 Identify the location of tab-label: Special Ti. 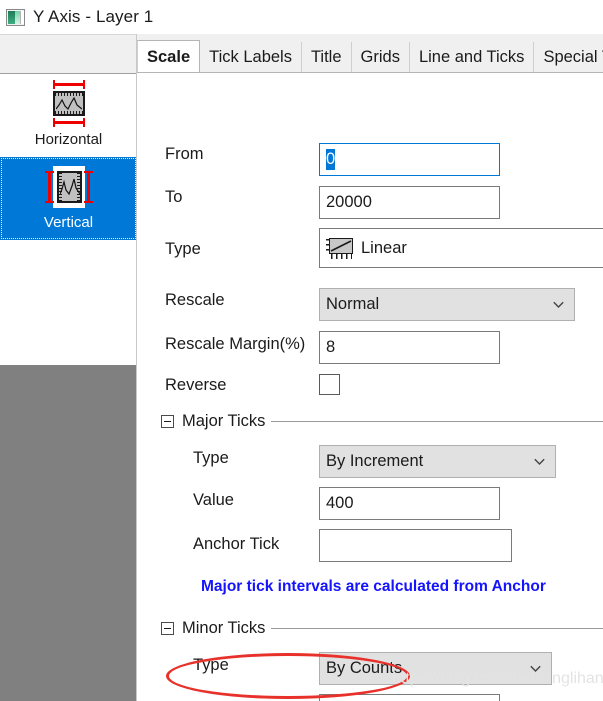
(573, 57).